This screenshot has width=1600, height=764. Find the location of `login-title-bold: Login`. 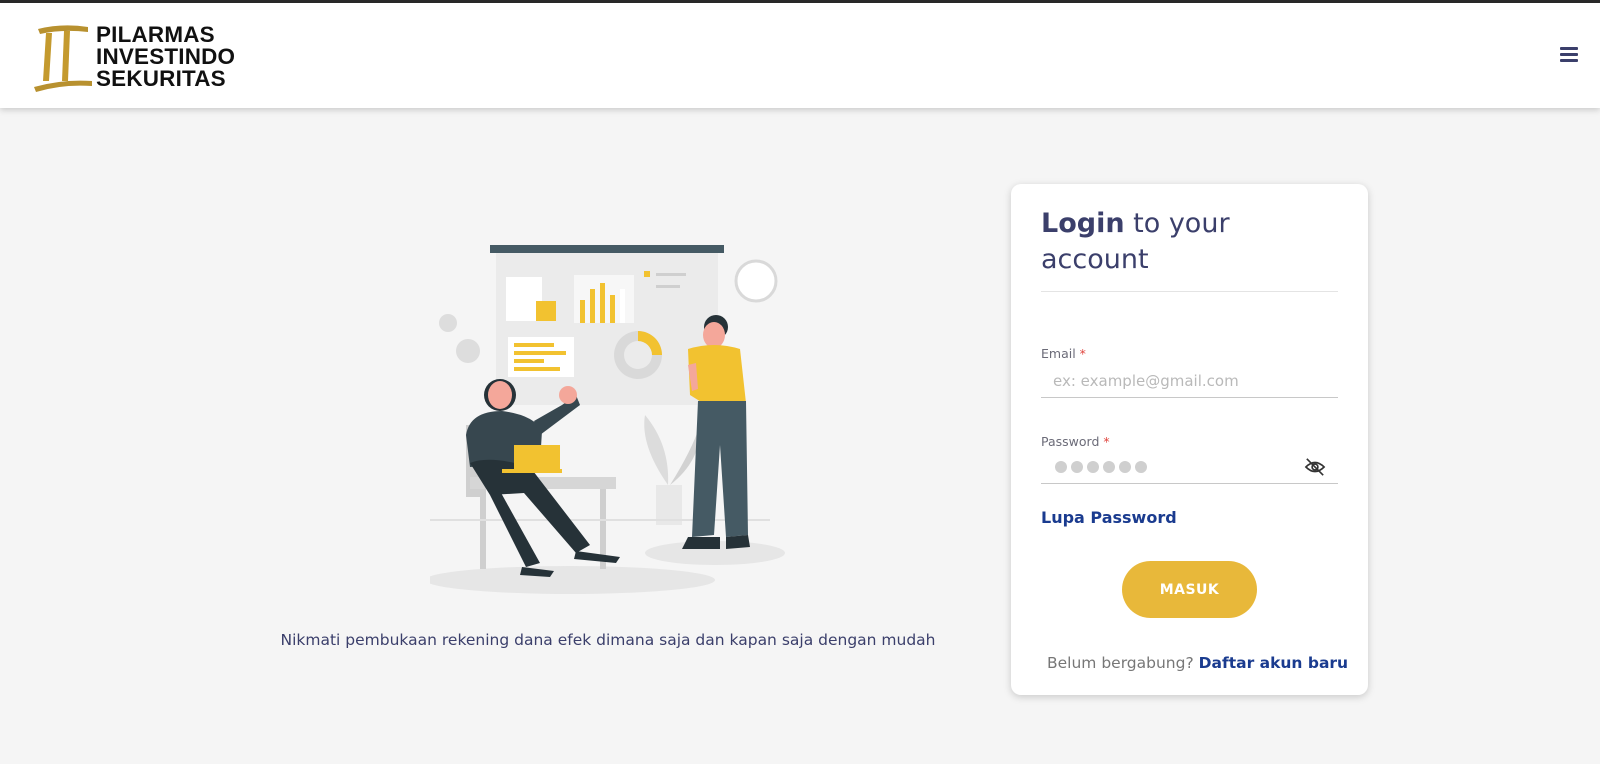

login-title-bold: Login is located at coordinates (1083, 223).